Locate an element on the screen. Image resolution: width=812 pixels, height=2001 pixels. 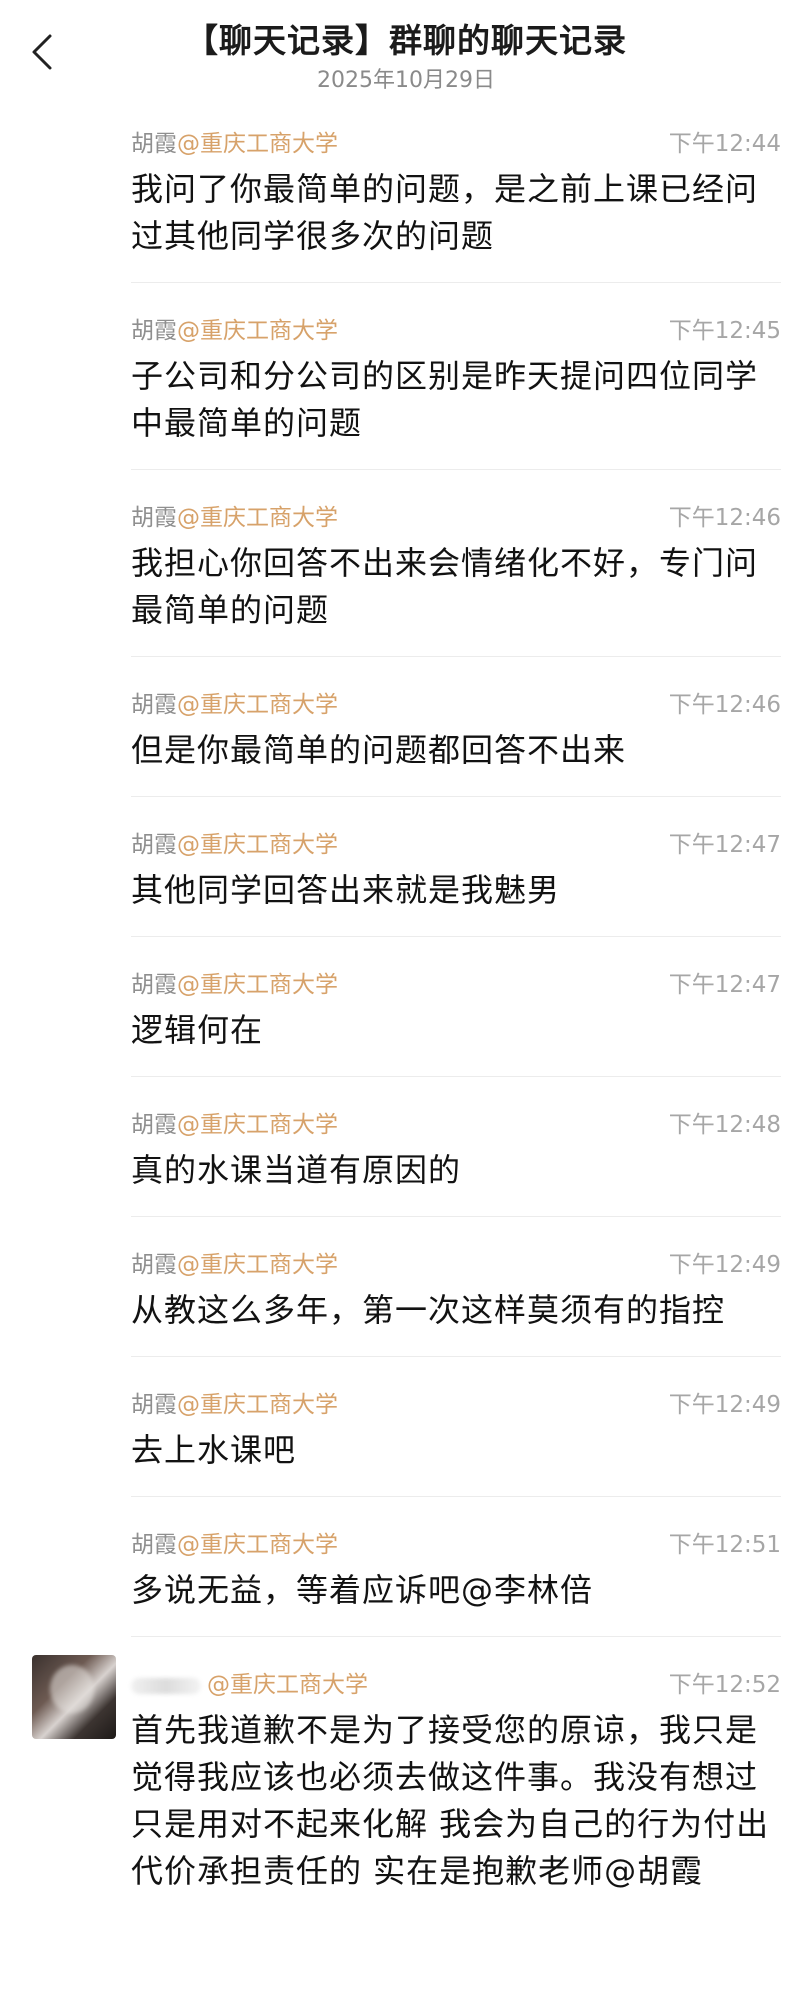
message-item: 胡霞@重庆工商大学 下午12:47 其他同学回答出来就是我魅男 is located at coordinates (456, 867).